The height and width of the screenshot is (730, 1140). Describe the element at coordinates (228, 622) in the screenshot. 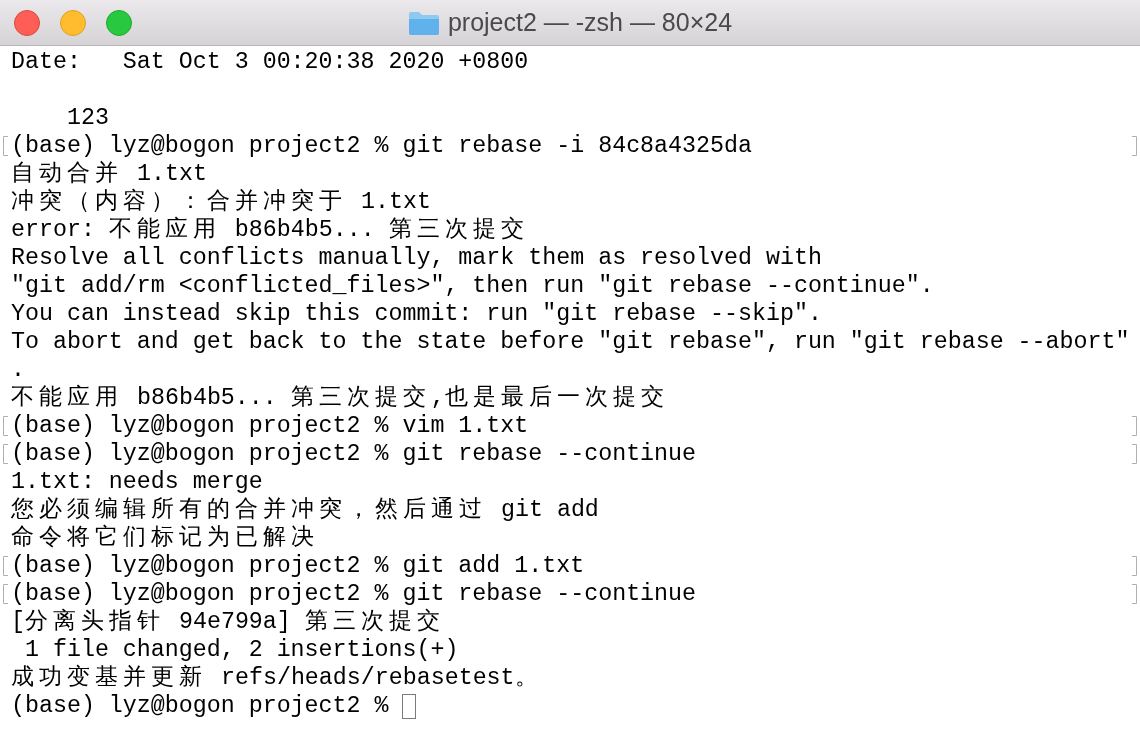

I see `output-line: [分离头指针 94e799a] 第三次提交` at that location.